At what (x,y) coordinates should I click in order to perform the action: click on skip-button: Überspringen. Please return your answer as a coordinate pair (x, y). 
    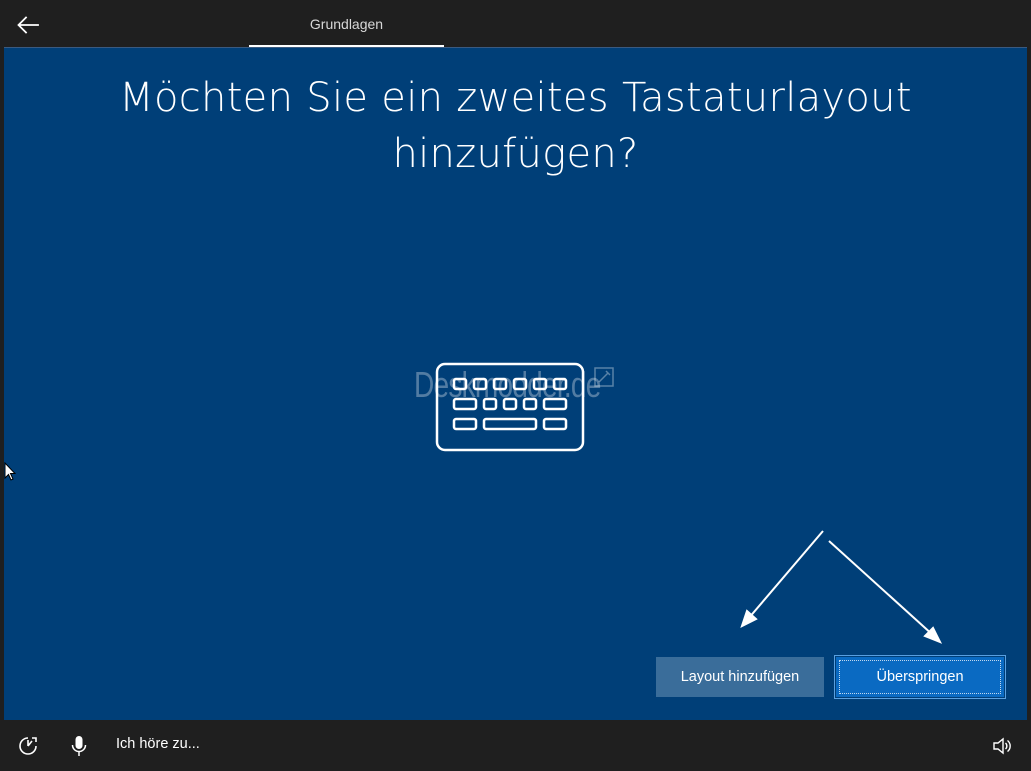
    Looking at the image, I should click on (920, 677).